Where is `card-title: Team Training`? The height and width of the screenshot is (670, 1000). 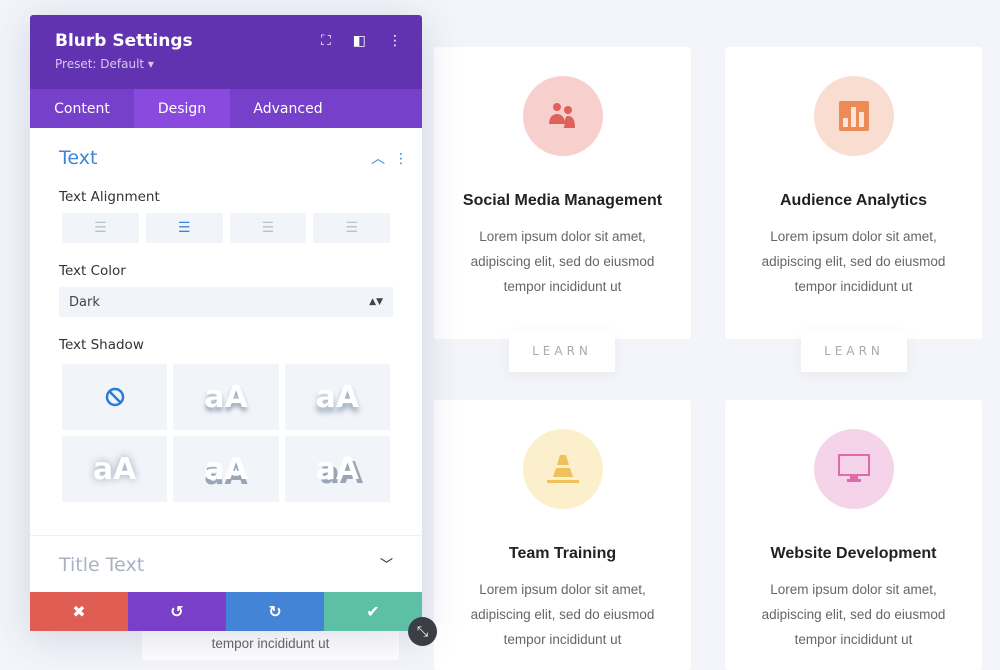 card-title: Team Training is located at coordinates (562, 553).